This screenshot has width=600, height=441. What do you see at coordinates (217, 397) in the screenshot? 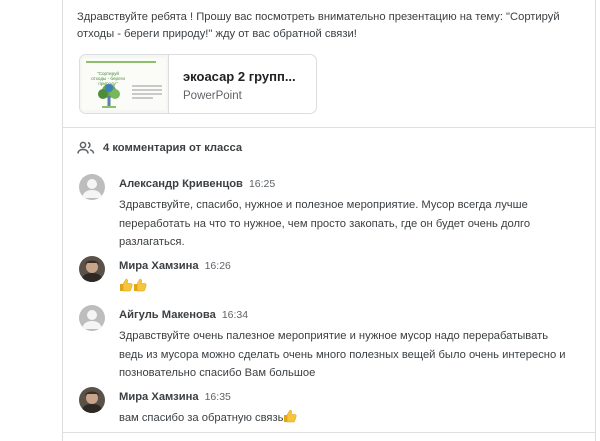
I see `comment-time: 16:35` at bounding box center [217, 397].